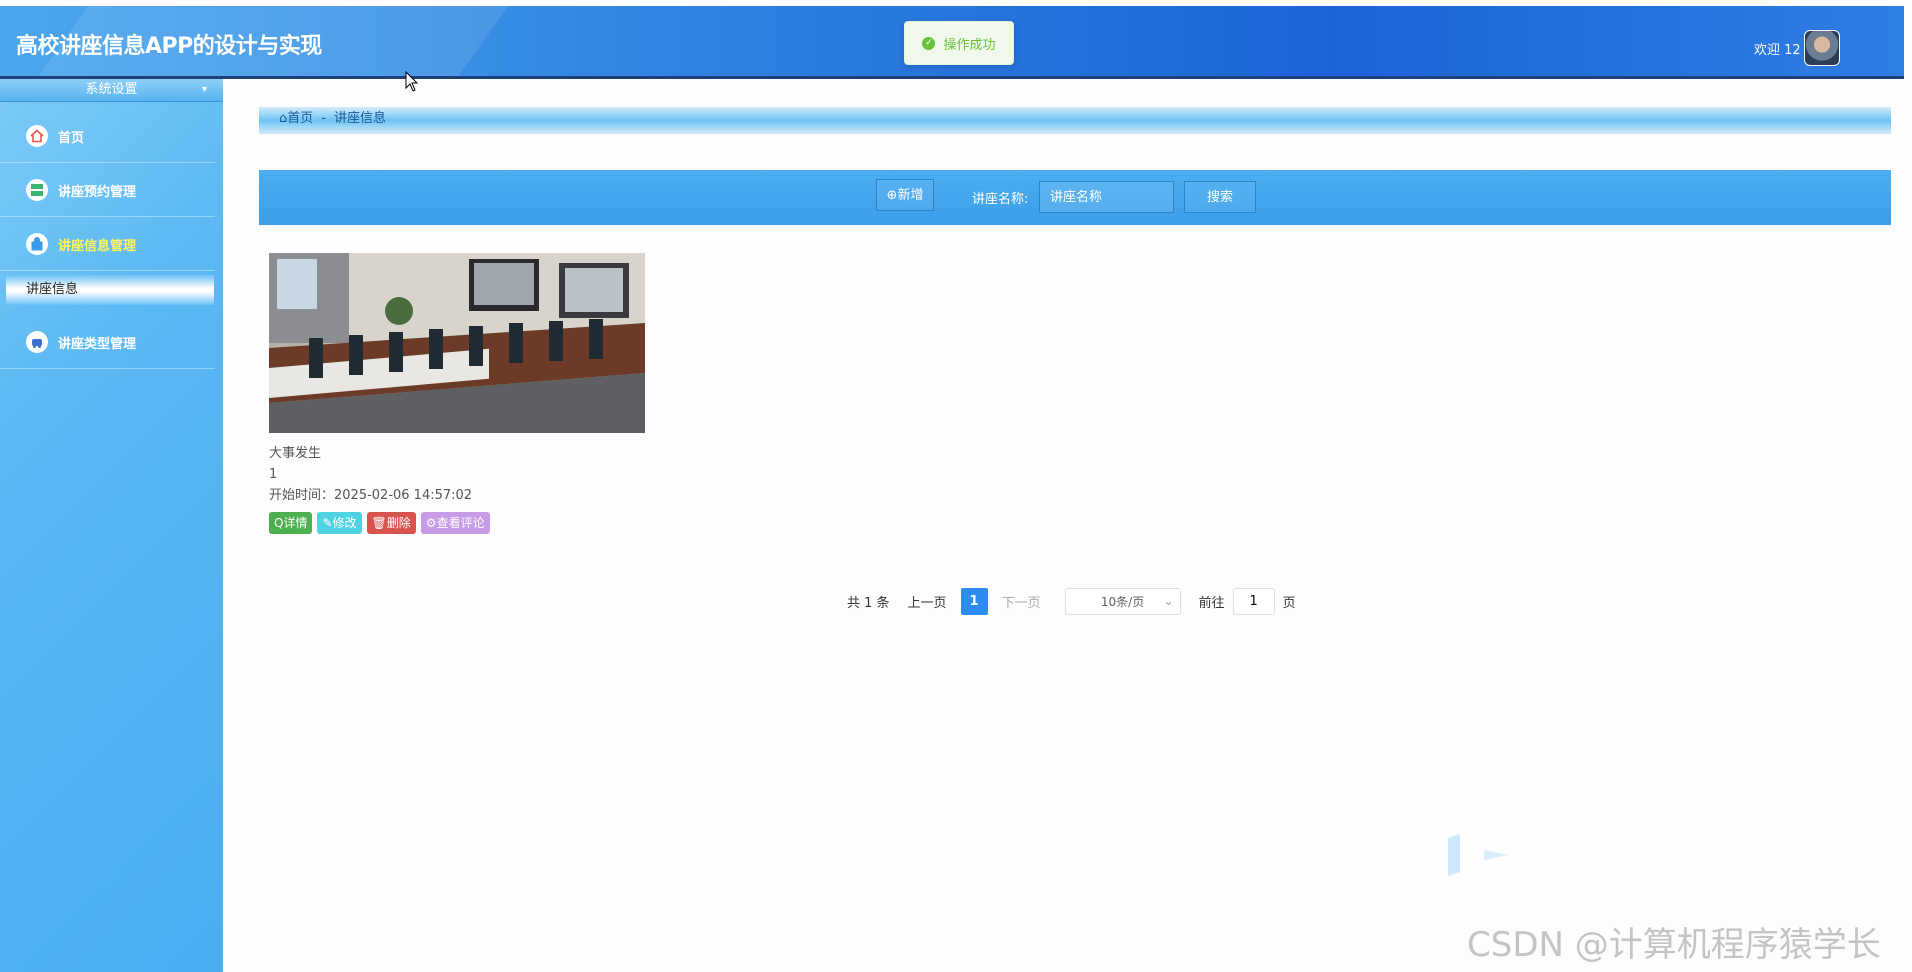 The width and height of the screenshot is (1912, 972). I want to click on pencil-icon: ✎, so click(327, 523).